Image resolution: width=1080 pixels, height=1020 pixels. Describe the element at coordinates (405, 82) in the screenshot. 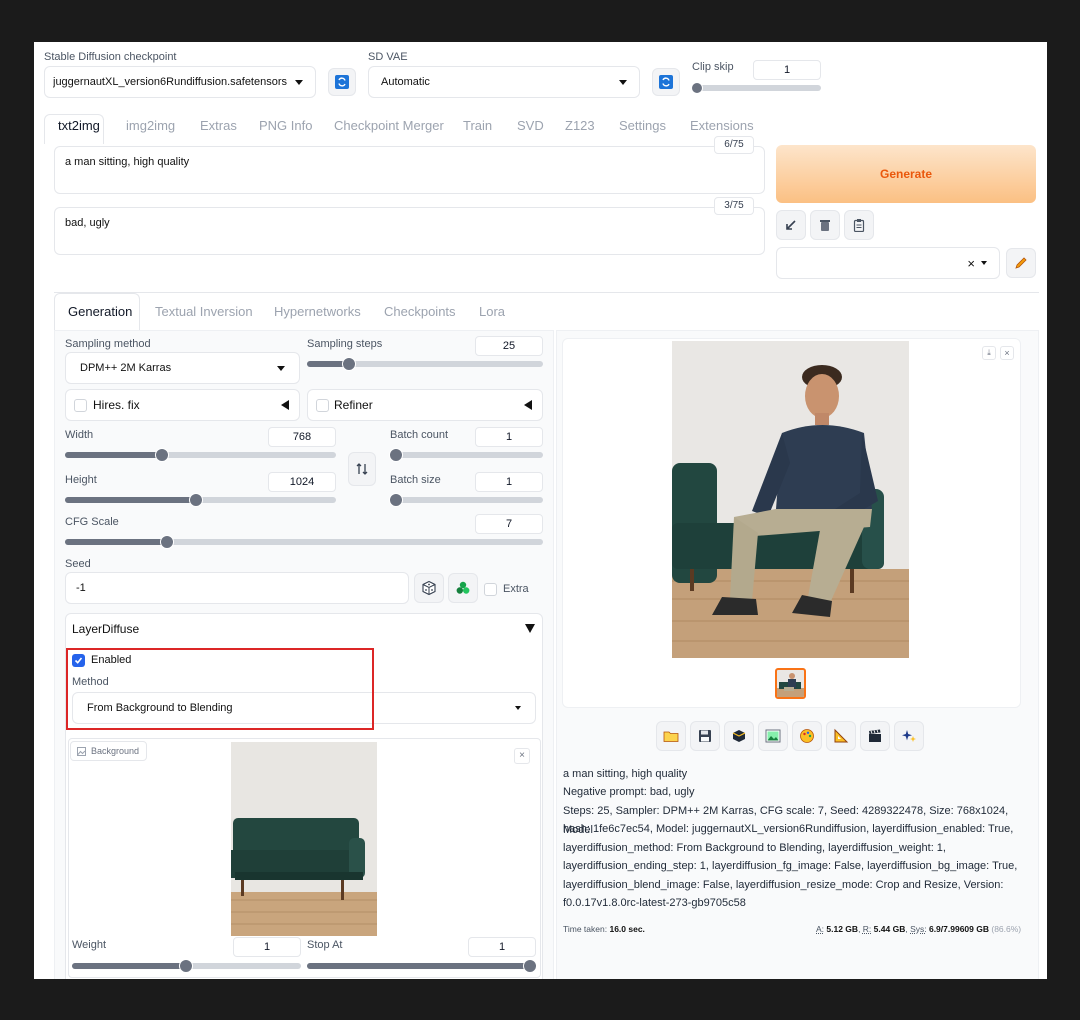

I see `vae-value: Automatic` at that location.